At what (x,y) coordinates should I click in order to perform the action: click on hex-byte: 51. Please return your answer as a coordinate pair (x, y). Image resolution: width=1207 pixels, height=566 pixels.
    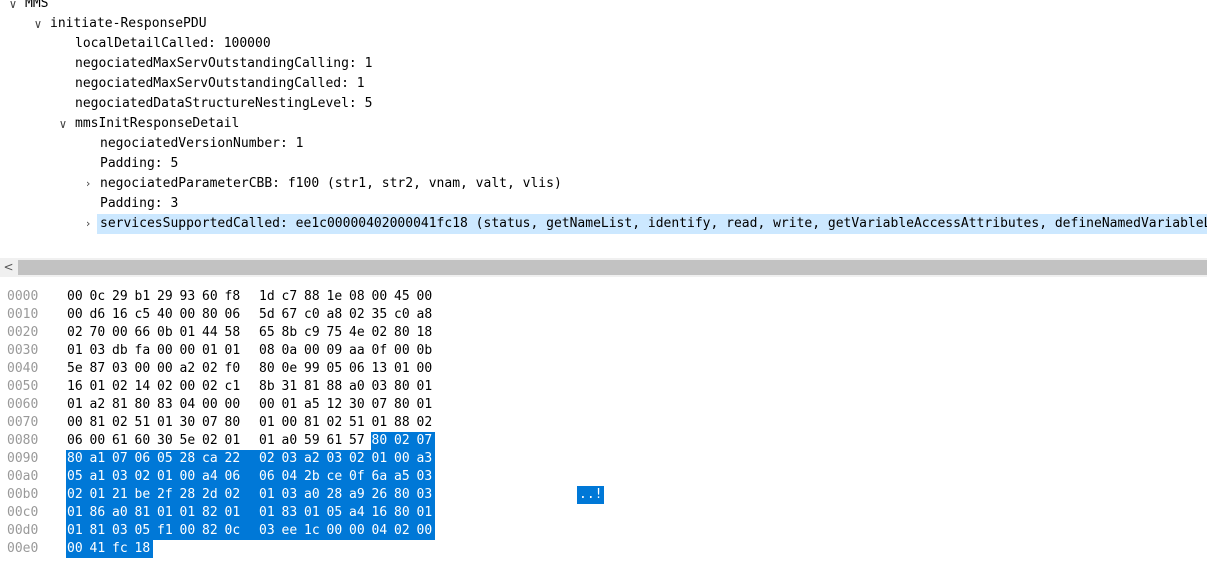
    Looking at the image, I should click on (359, 423).